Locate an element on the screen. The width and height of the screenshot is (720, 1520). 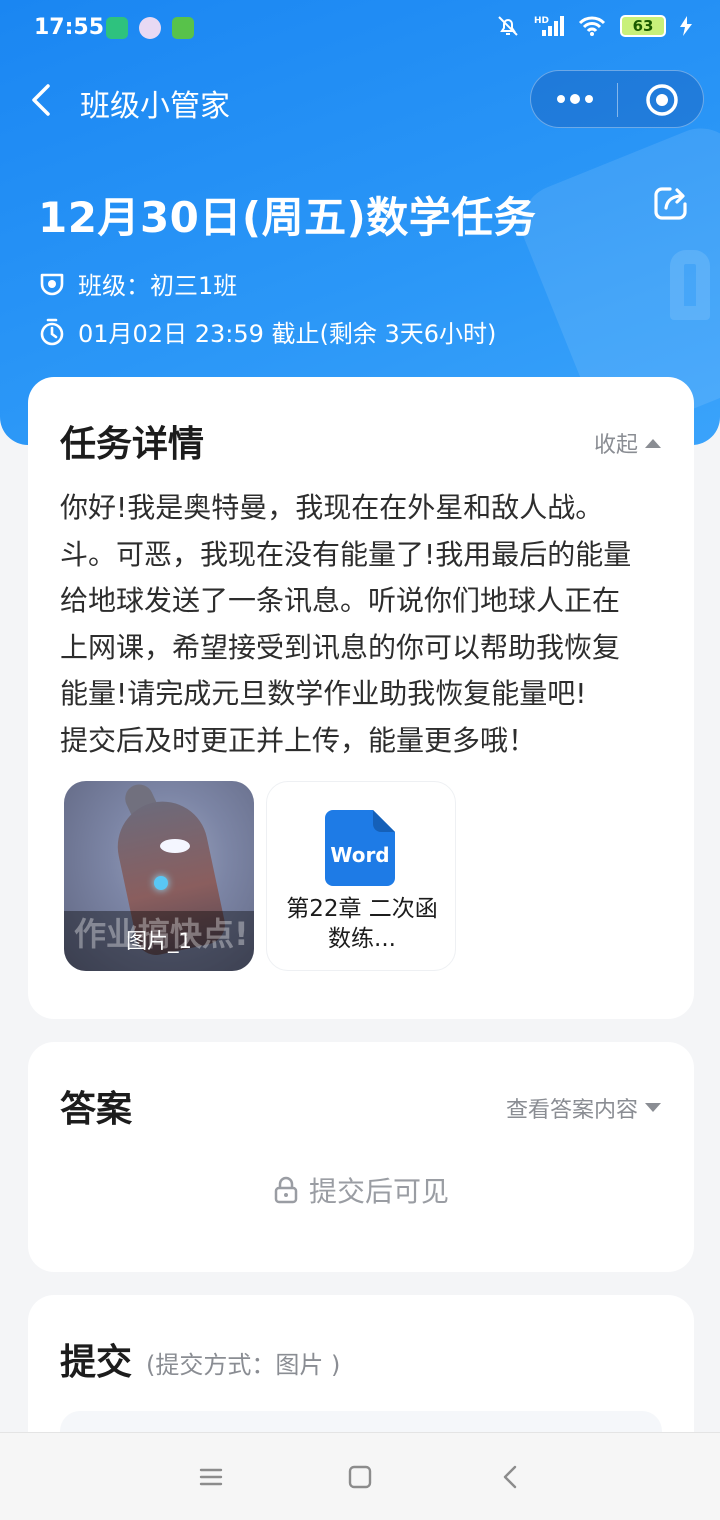
class-label: 班级：初三1班 is located at coordinates (158, 286).